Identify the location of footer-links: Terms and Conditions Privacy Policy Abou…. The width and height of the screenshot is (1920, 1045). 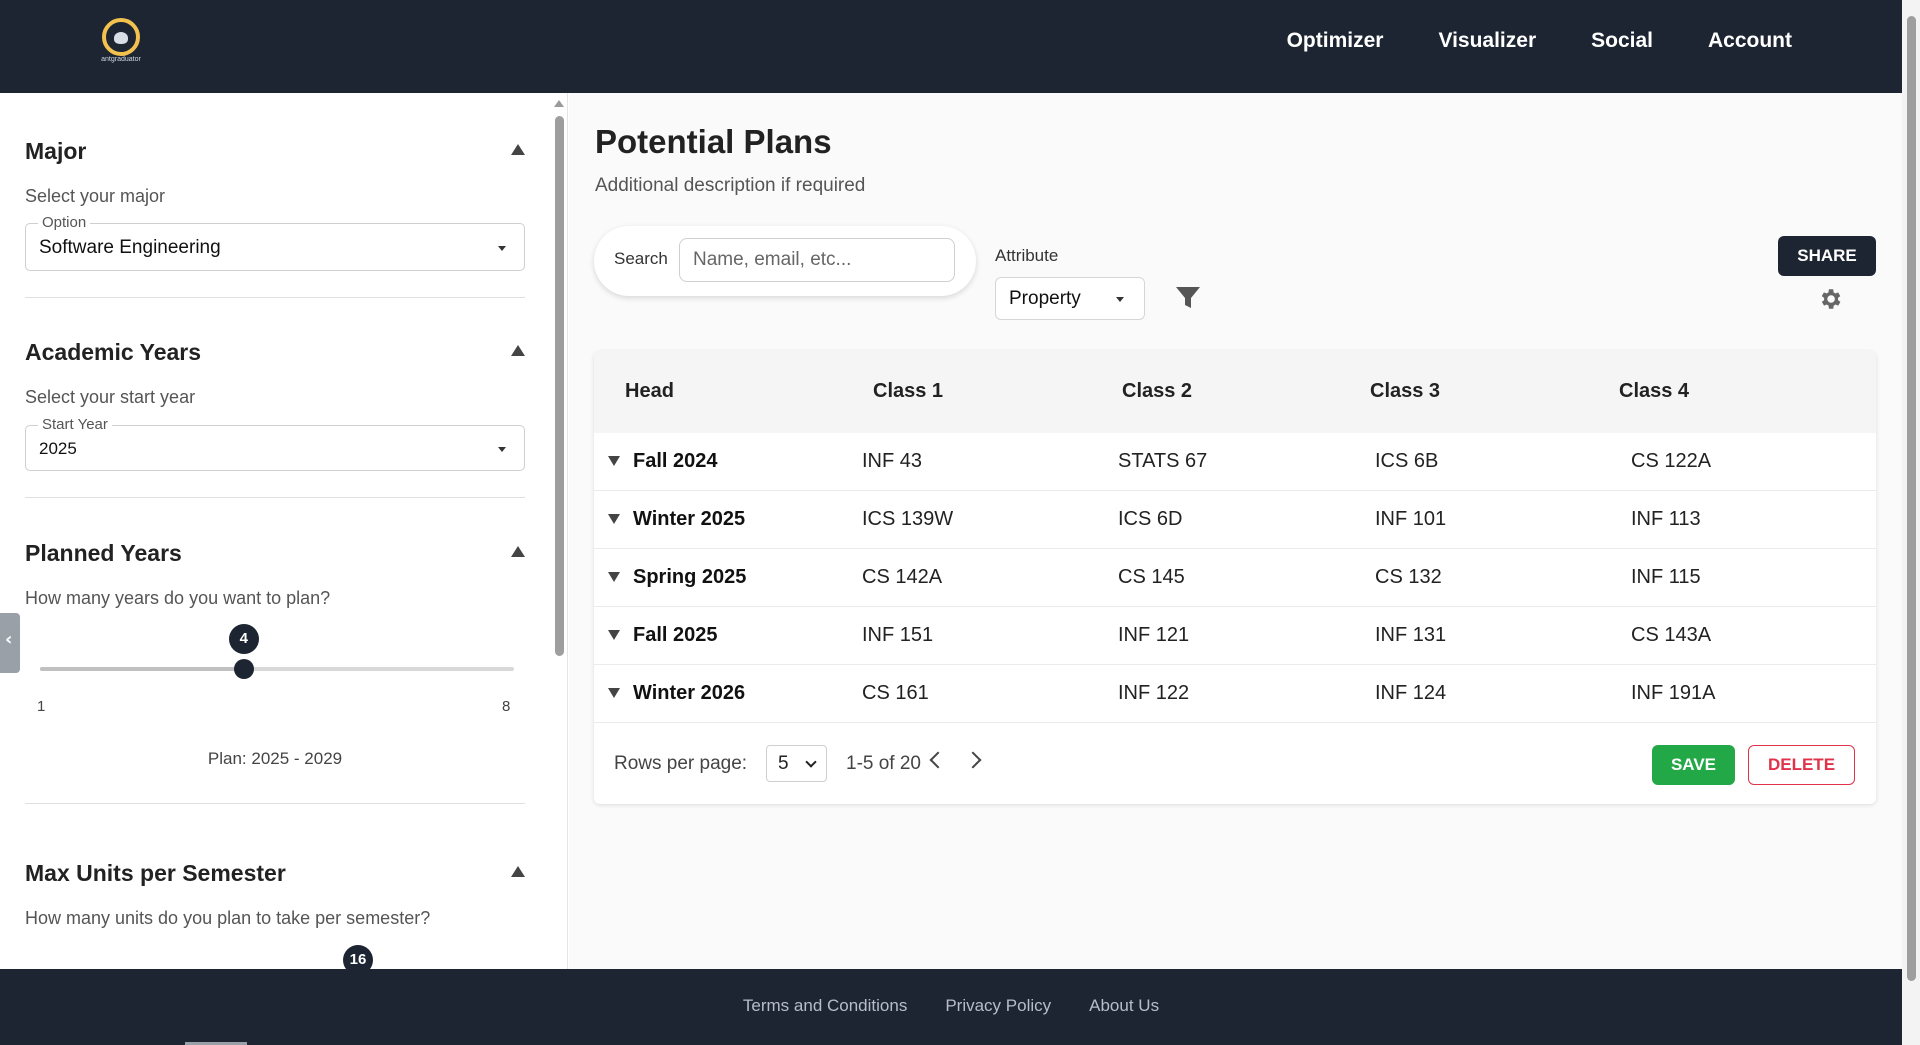
(951, 1006).